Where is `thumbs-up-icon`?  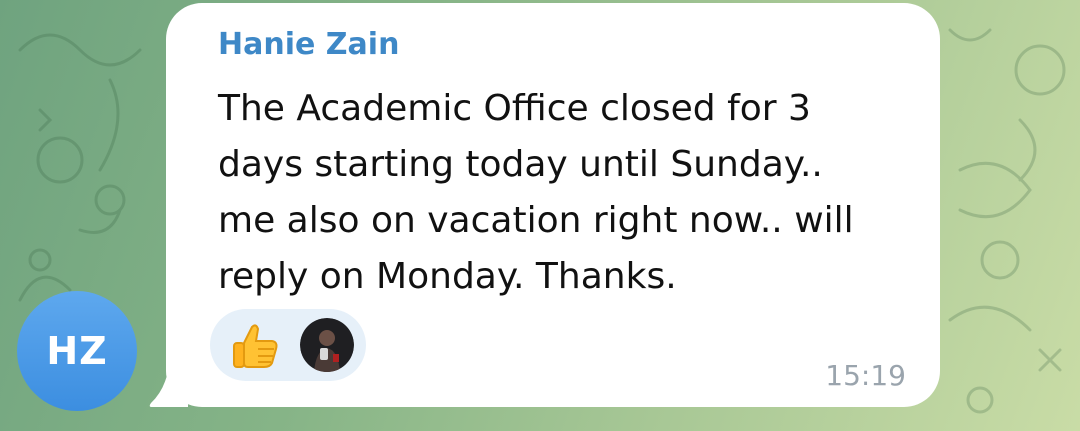
thumbs-up-icon is located at coordinates (255, 346).